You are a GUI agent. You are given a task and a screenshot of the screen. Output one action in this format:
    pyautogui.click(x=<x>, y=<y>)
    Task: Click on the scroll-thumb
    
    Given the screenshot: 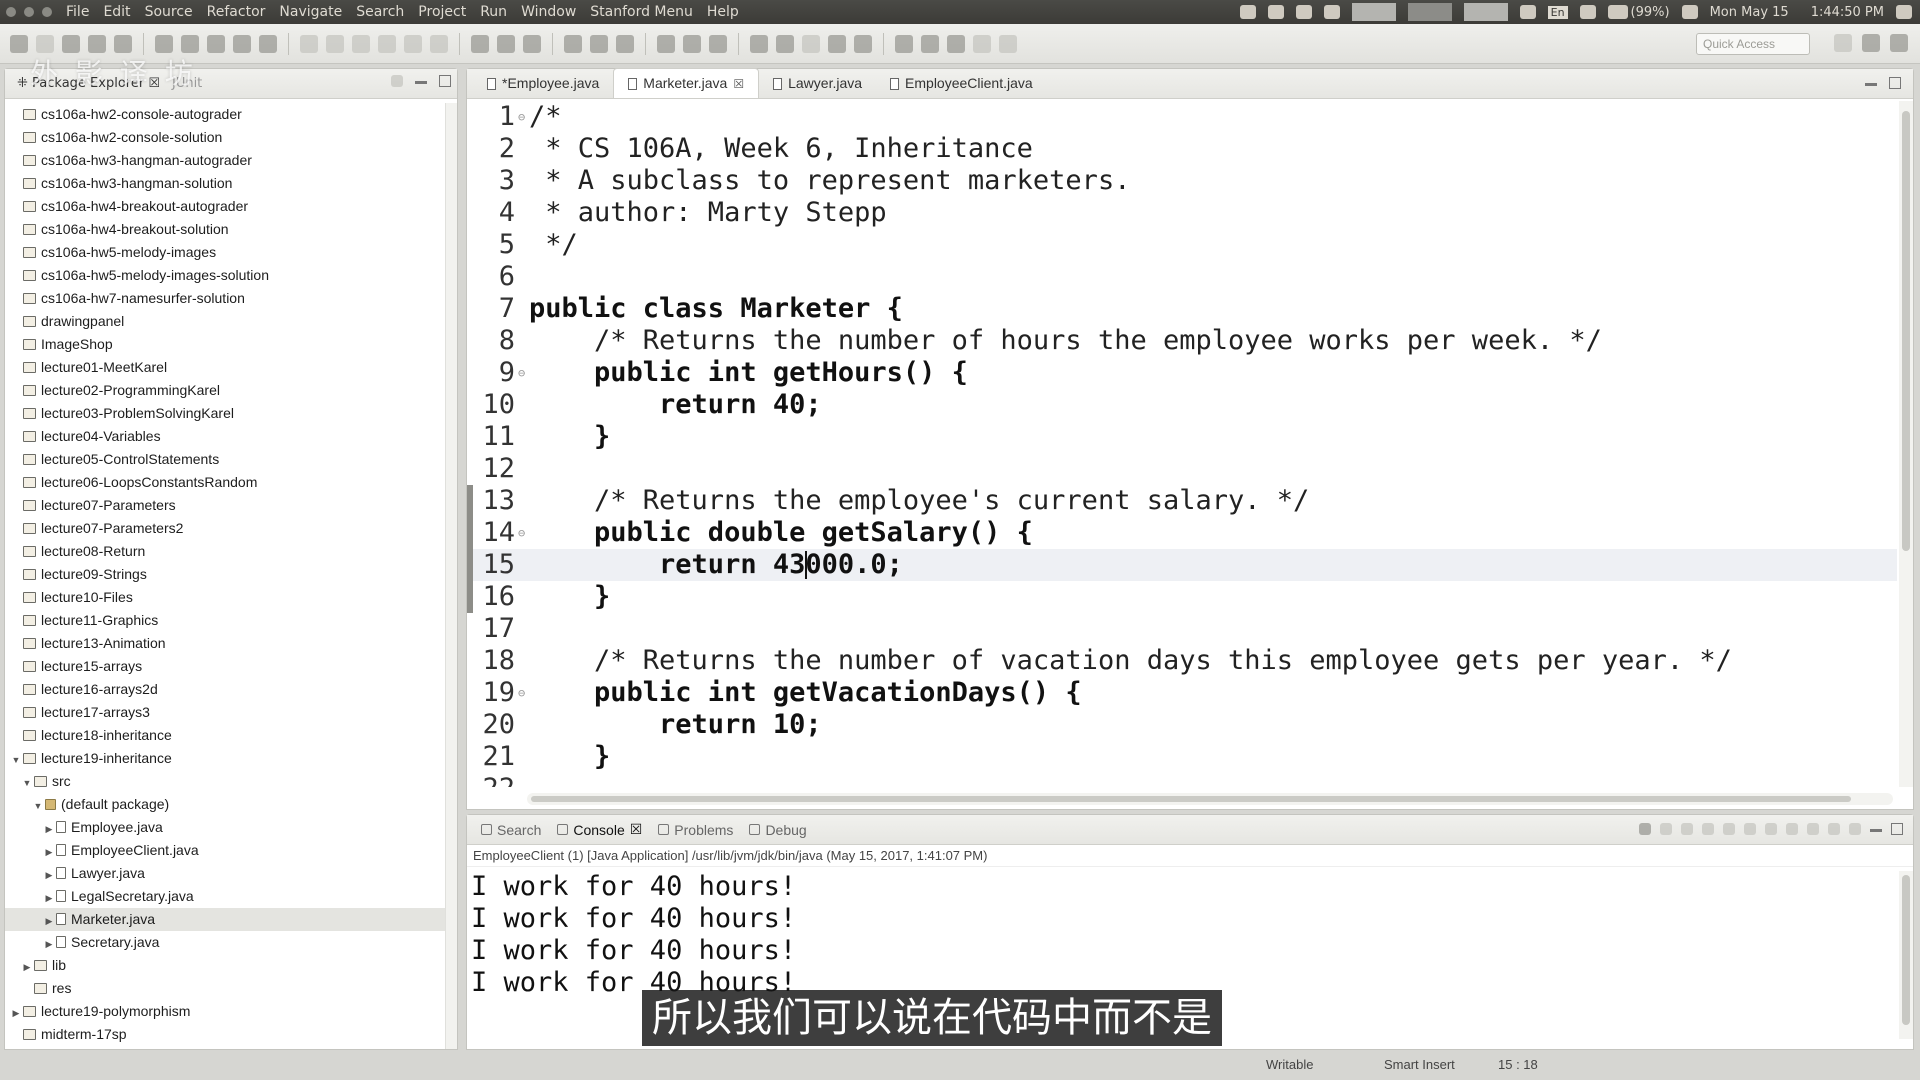 What is the action you would take?
    pyautogui.click(x=1906, y=331)
    